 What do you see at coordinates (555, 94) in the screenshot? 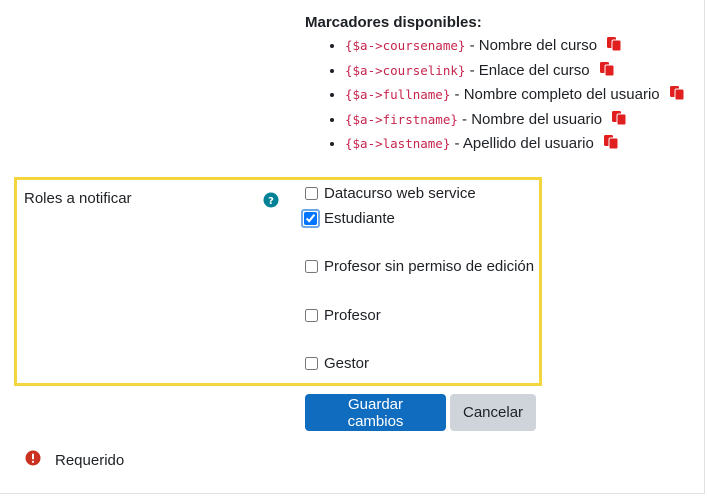
I see `placeholder-desc: - Nombre completo del usuario` at bounding box center [555, 94].